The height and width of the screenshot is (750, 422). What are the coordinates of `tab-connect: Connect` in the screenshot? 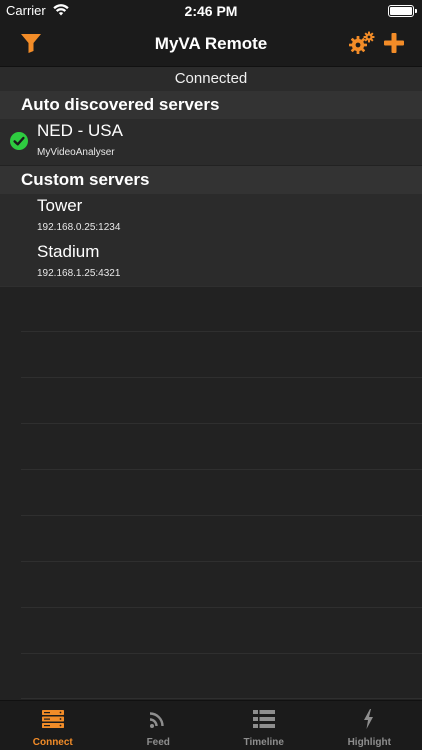 It's located at (53, 725).